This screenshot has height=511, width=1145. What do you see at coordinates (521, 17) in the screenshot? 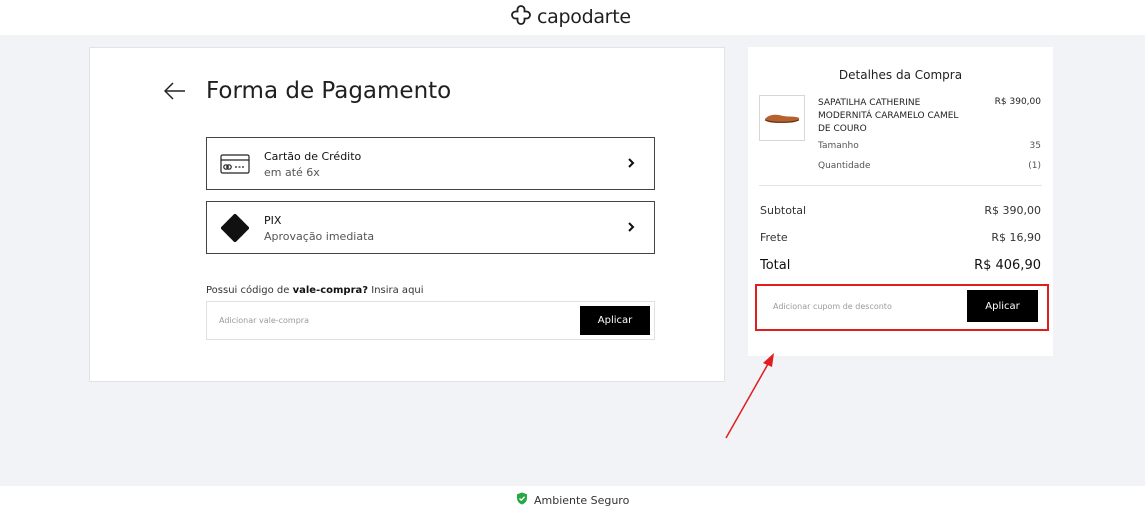
I see `capodarte-logo-icon` at bounding box center [521, 17].